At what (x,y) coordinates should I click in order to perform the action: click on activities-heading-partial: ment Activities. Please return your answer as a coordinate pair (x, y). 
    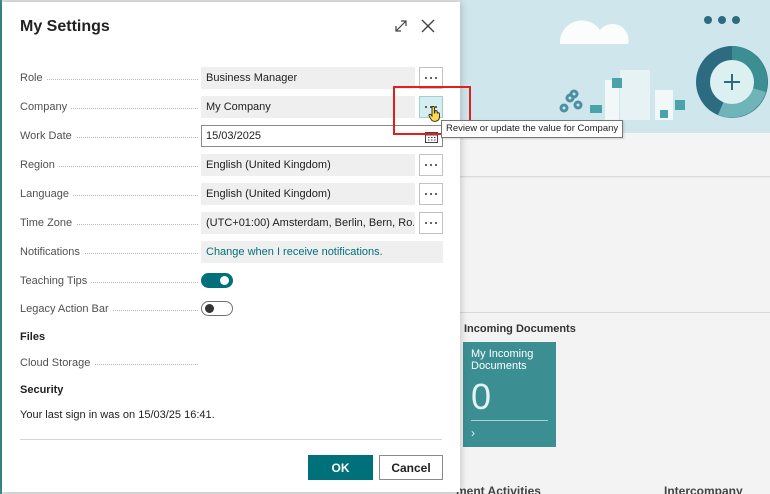
    Looking at the image, I should click on (498, 489).